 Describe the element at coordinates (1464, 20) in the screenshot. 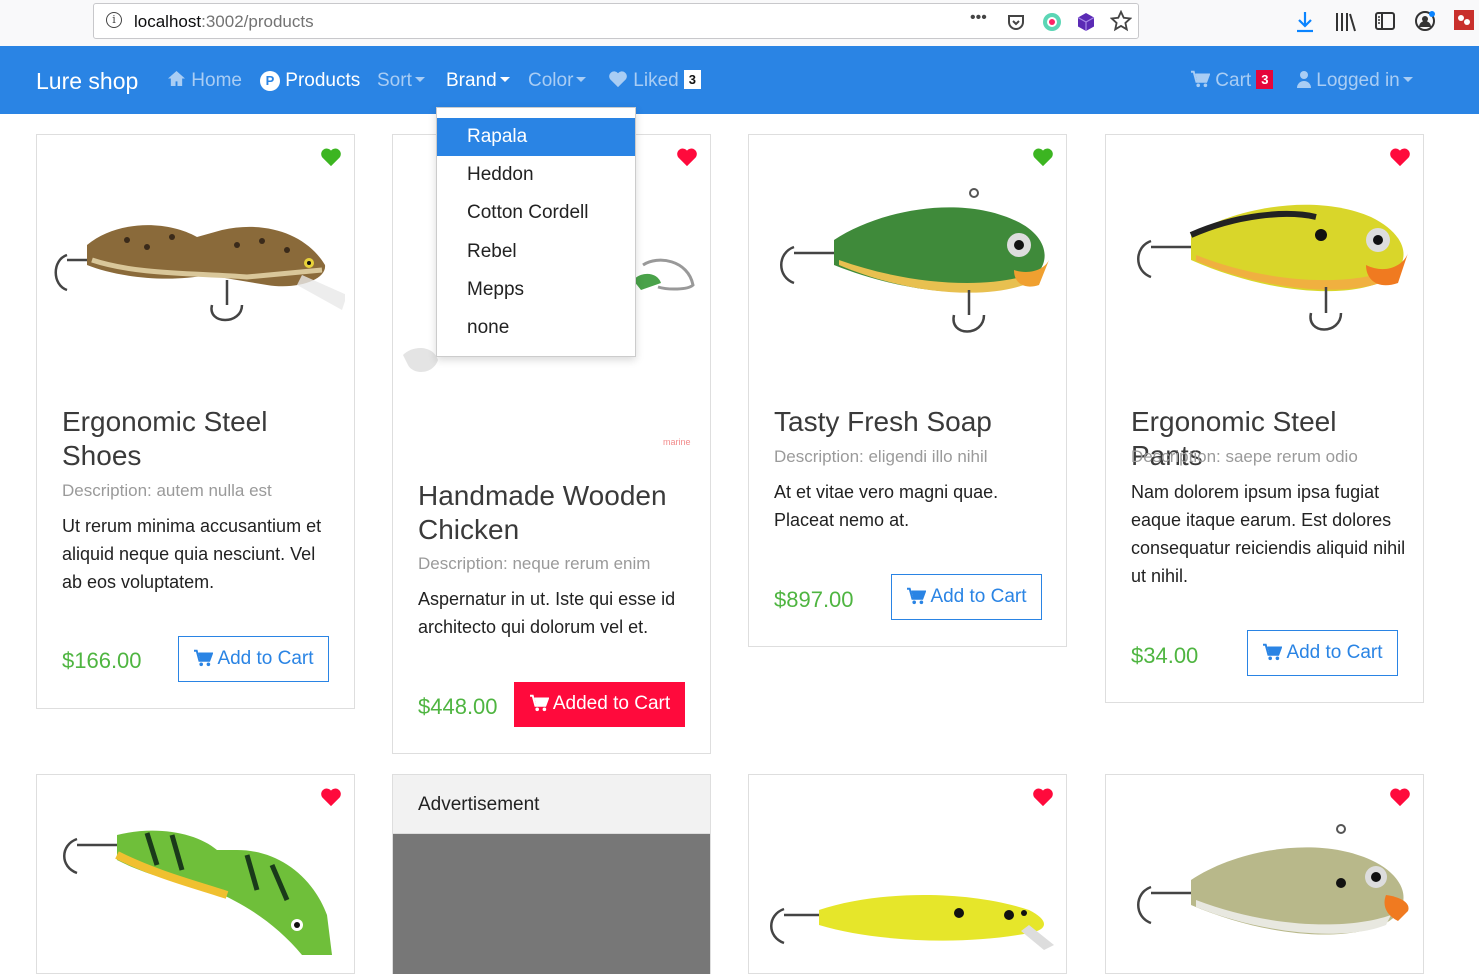

I see `extension-puzzle-icon` at that location.